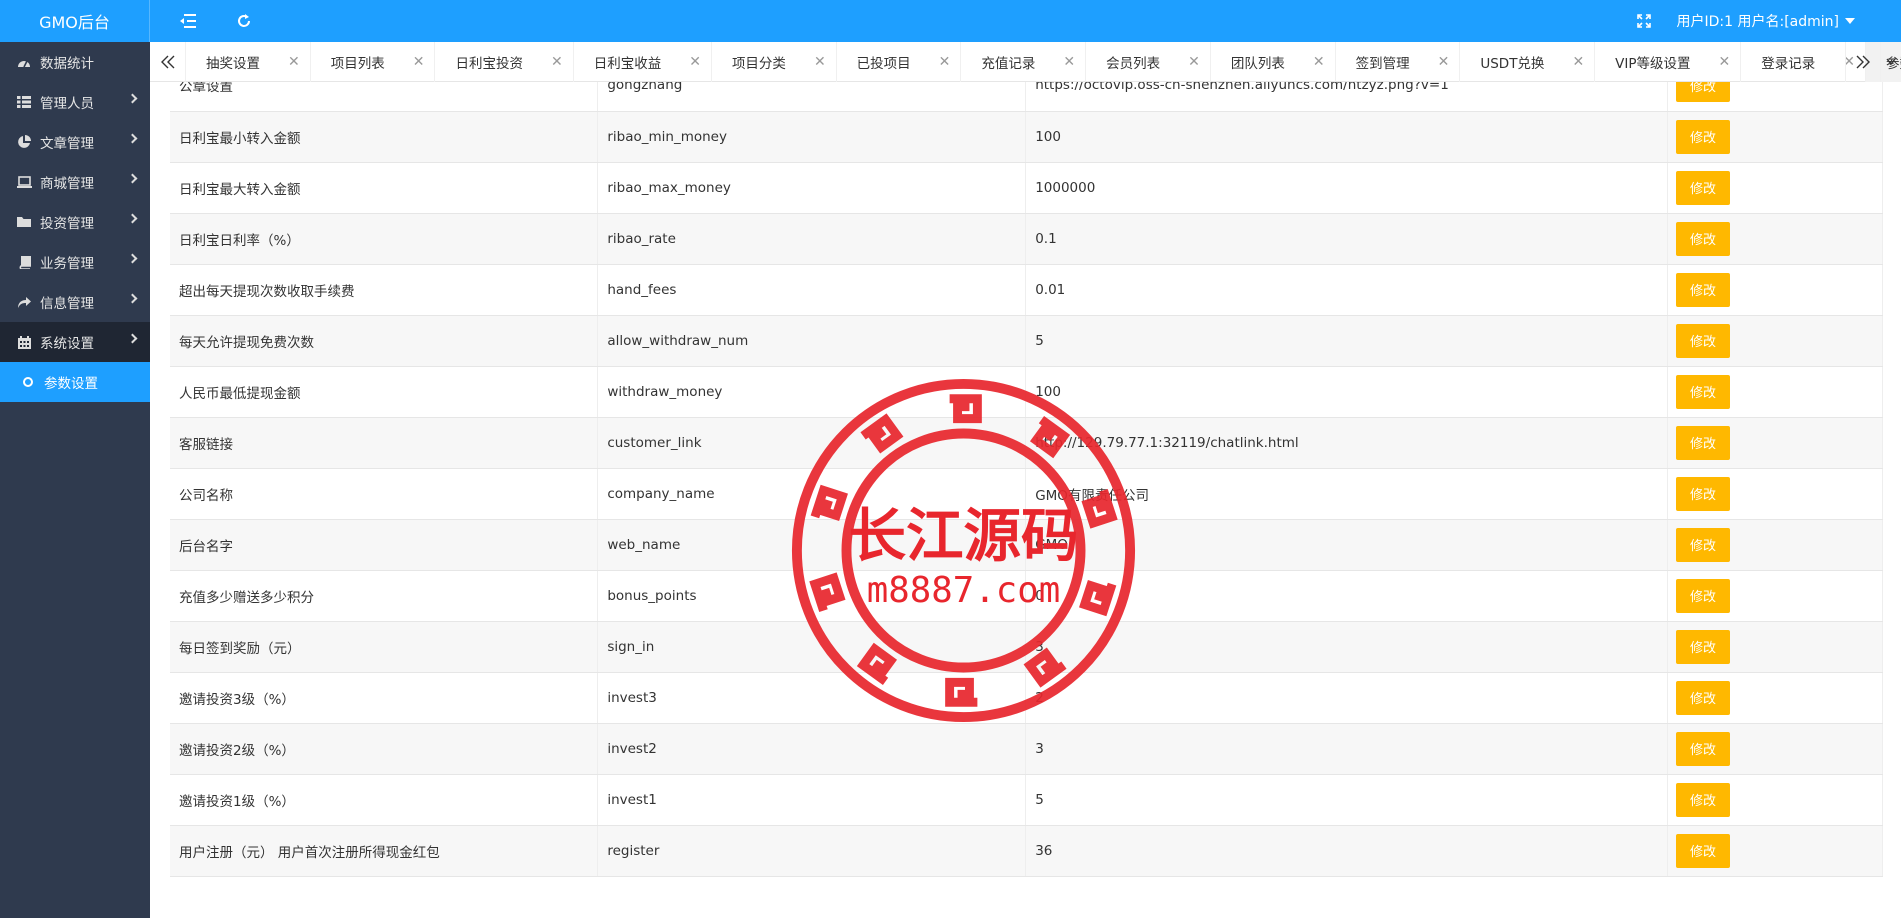 The width and height of the screenshot is (1901, 918). Describe the element at coordinates (384, 596) in the screenshot. I see `param-name: 充值多少赠送多少积分` at that location.